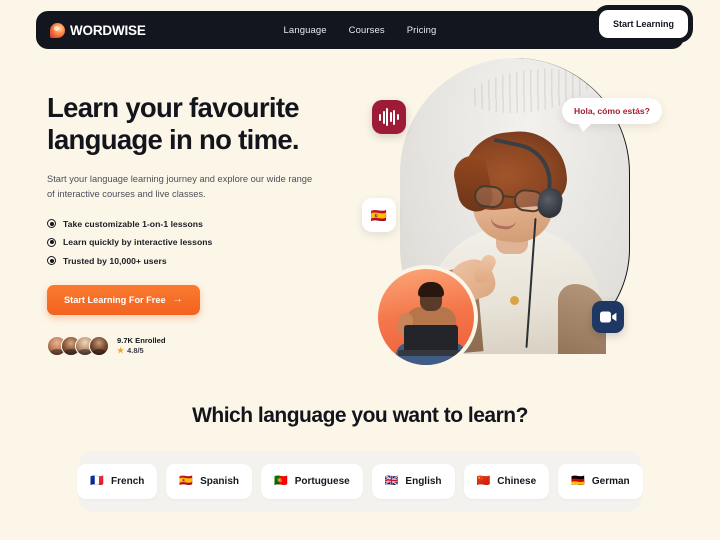  I want to click on language-label: English, so click(423, 481).